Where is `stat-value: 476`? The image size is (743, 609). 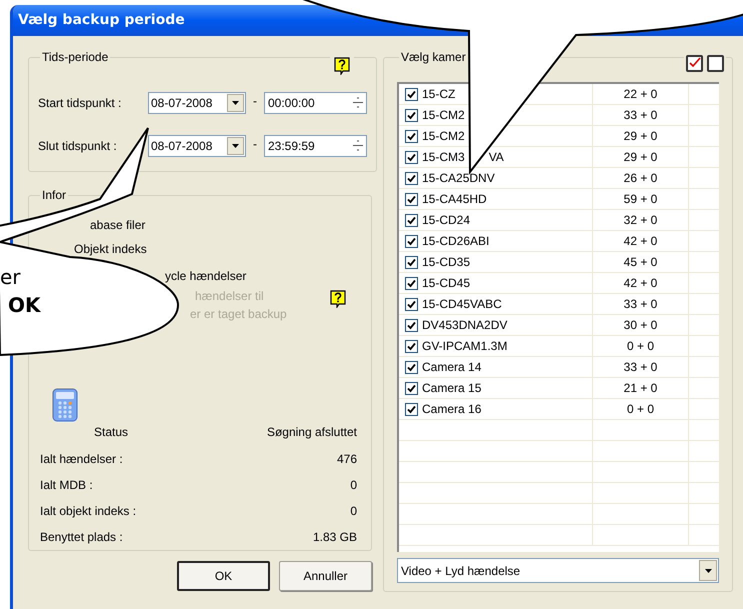
stat-value: 476 is located at coordinates (346, 459).